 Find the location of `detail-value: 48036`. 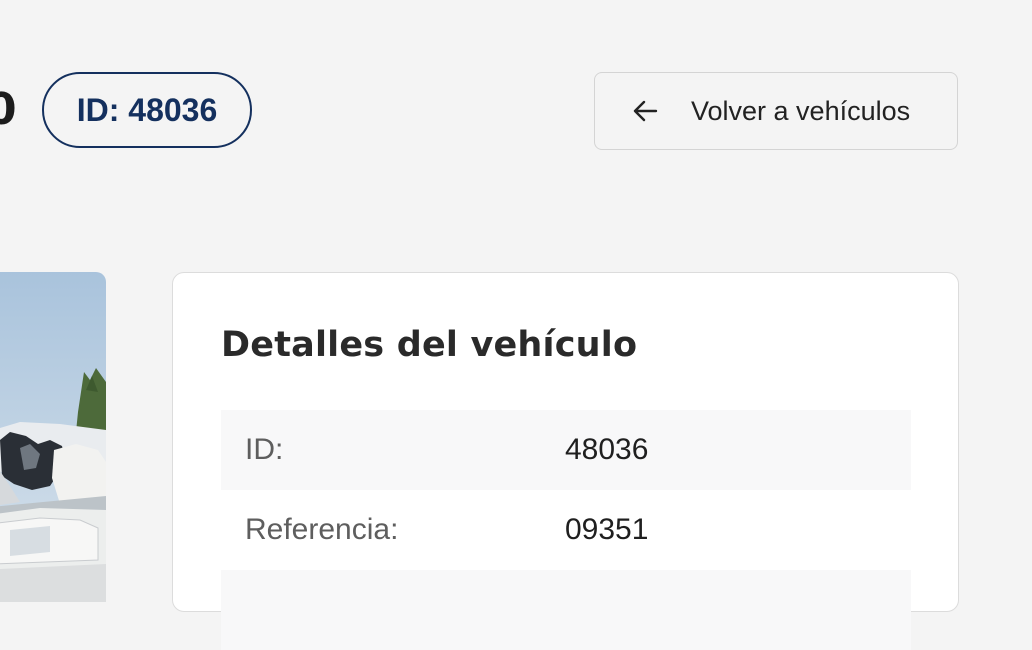

detail-value: 48036 is located at coordinates (607, 449).